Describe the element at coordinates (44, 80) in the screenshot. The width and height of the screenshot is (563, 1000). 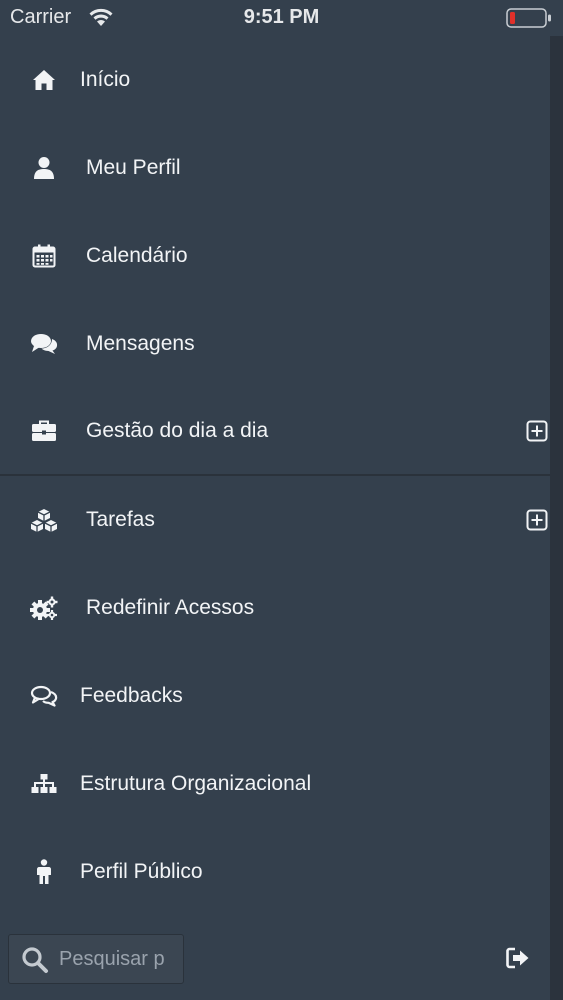
I see `home-icon` at that location.